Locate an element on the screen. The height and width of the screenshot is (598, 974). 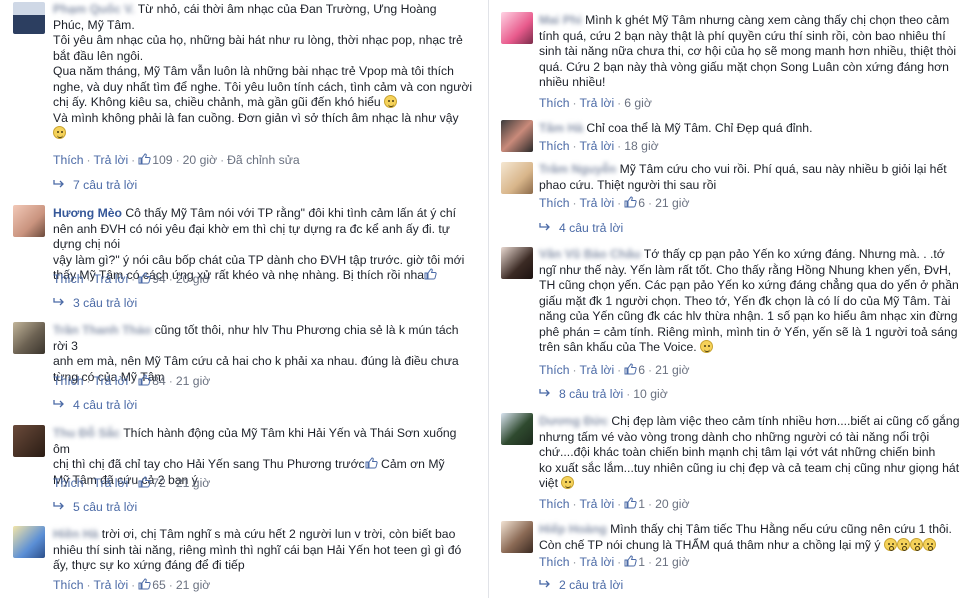
comment-text: Phúc, Mỹ Tâm. is located at coordinates (94, 24).